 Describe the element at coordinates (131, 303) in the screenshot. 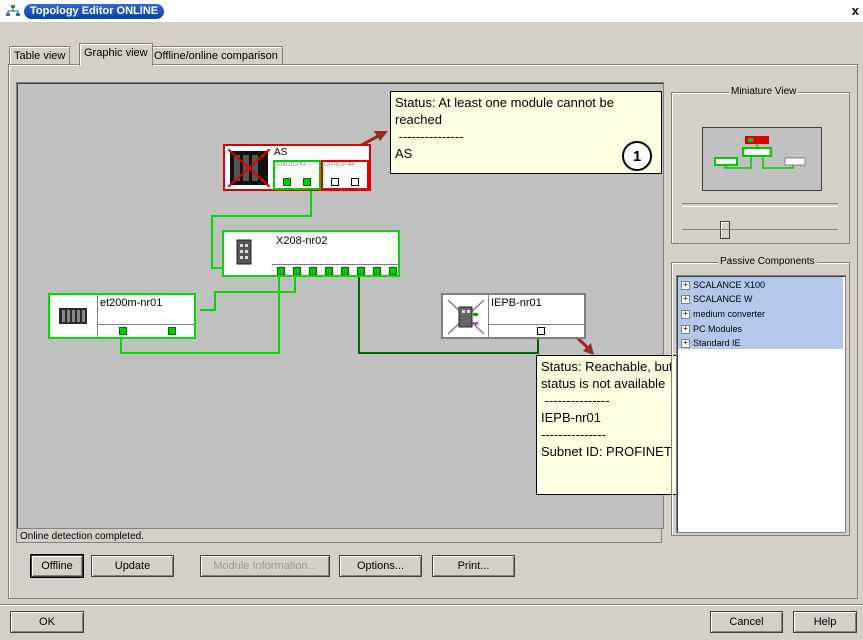

I see `device-name: et200m-nr01` at that location.